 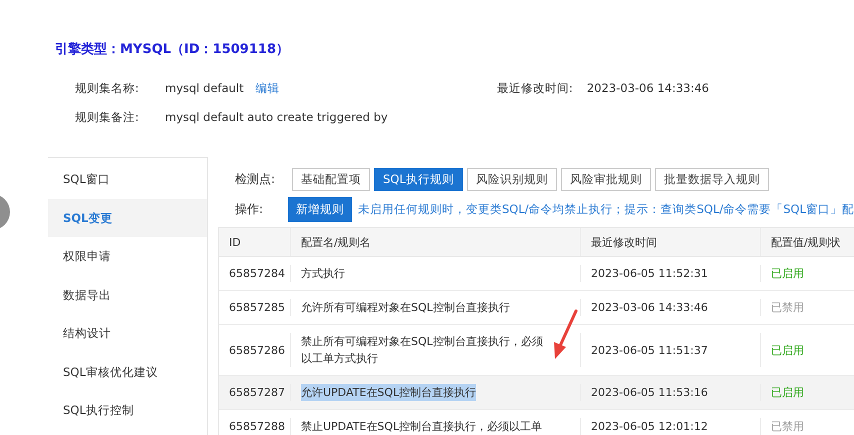 What do you see at coordinates (566, 334) in the screenshot?
I see `annotation-arrow` at bounding box center [566, 334].